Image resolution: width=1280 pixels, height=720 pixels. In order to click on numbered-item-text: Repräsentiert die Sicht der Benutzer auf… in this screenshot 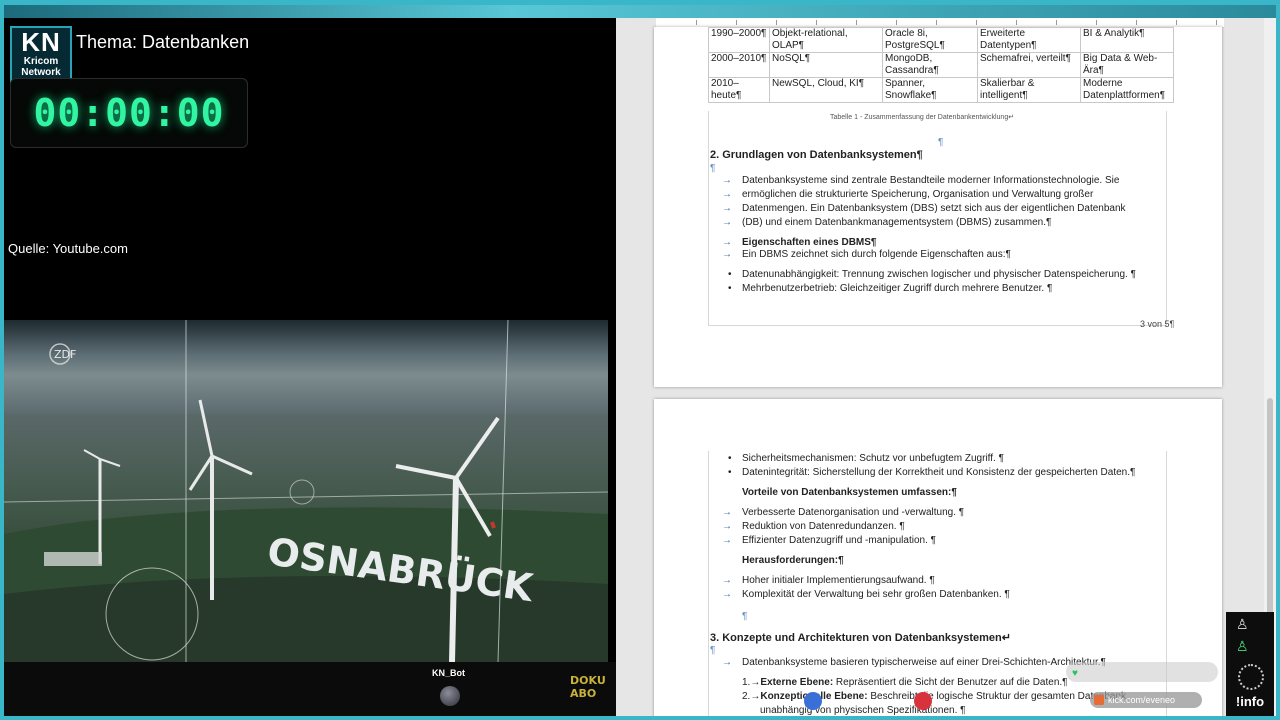, I will do `click(950, 682)`.